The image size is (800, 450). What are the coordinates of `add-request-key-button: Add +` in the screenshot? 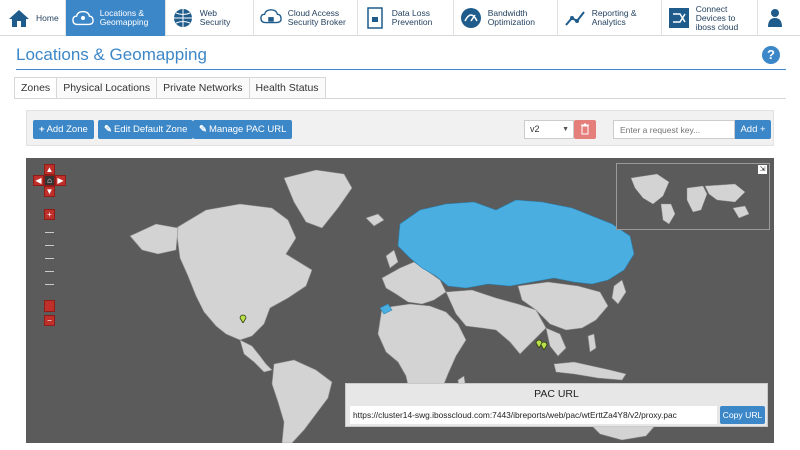 It's located at (753, 129).